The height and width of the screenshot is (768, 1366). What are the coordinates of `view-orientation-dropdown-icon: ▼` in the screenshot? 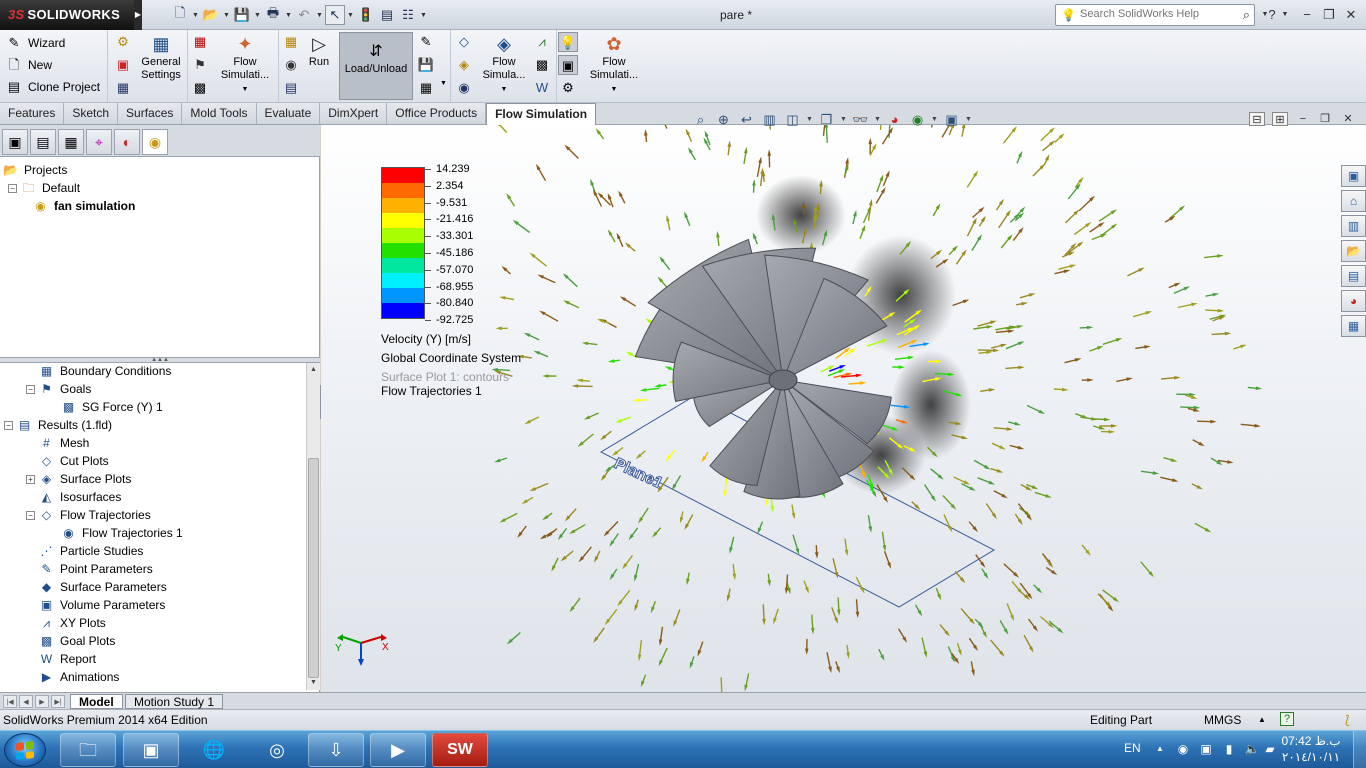 It's located at (809, 119).